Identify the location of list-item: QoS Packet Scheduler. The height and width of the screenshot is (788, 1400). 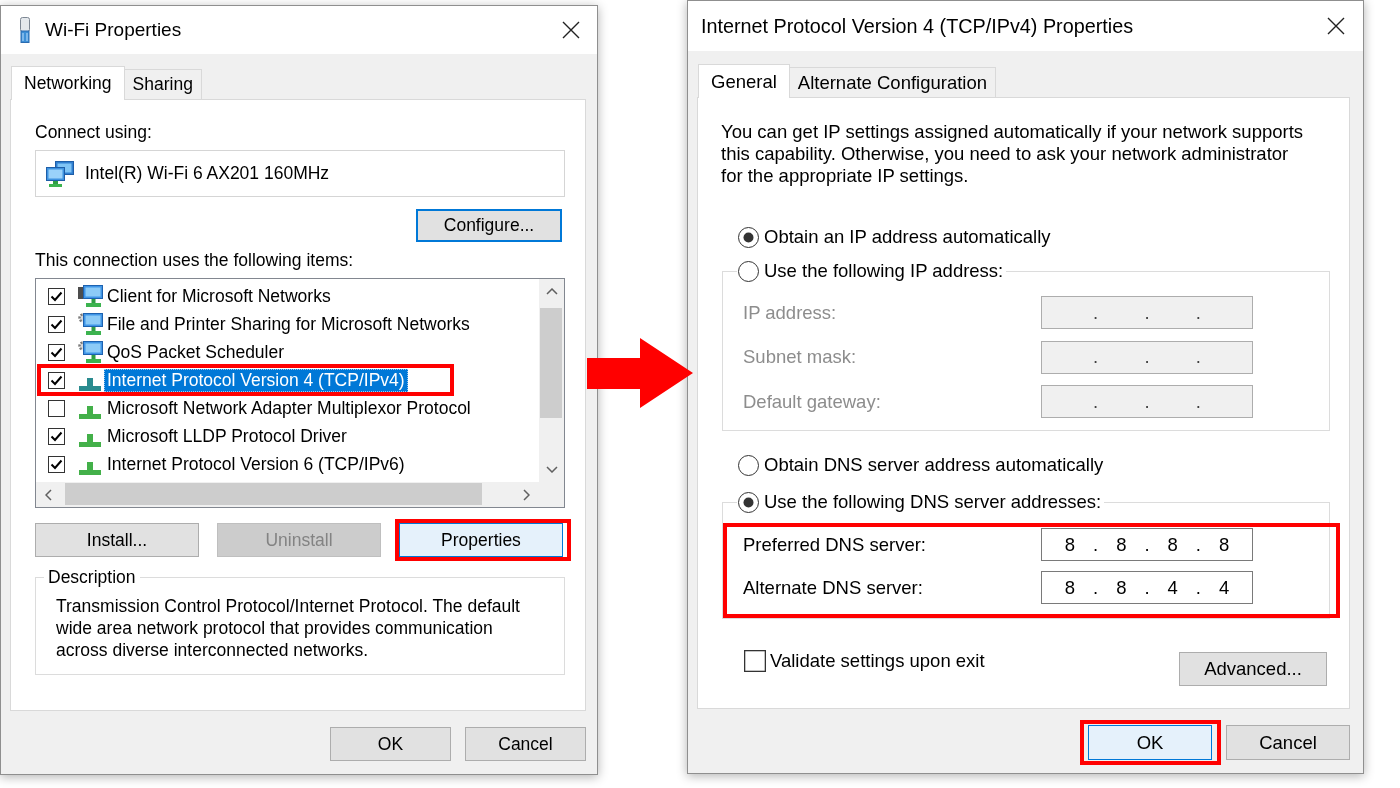
(196, 352).